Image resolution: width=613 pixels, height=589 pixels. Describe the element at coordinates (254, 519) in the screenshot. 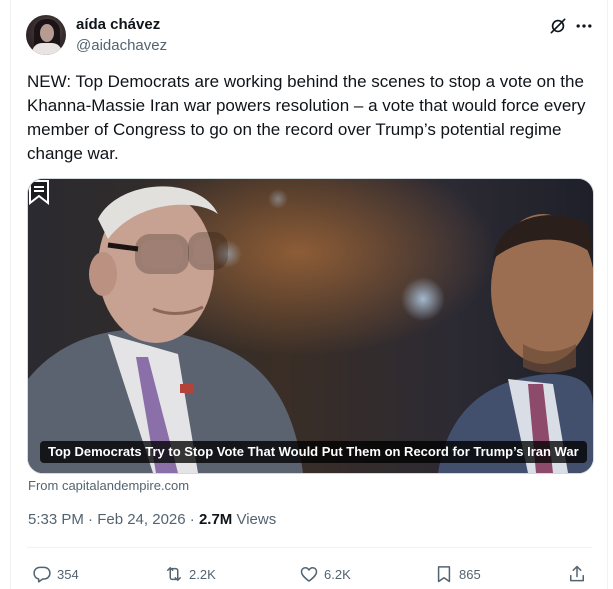

I see `views-label: Views` at that location.